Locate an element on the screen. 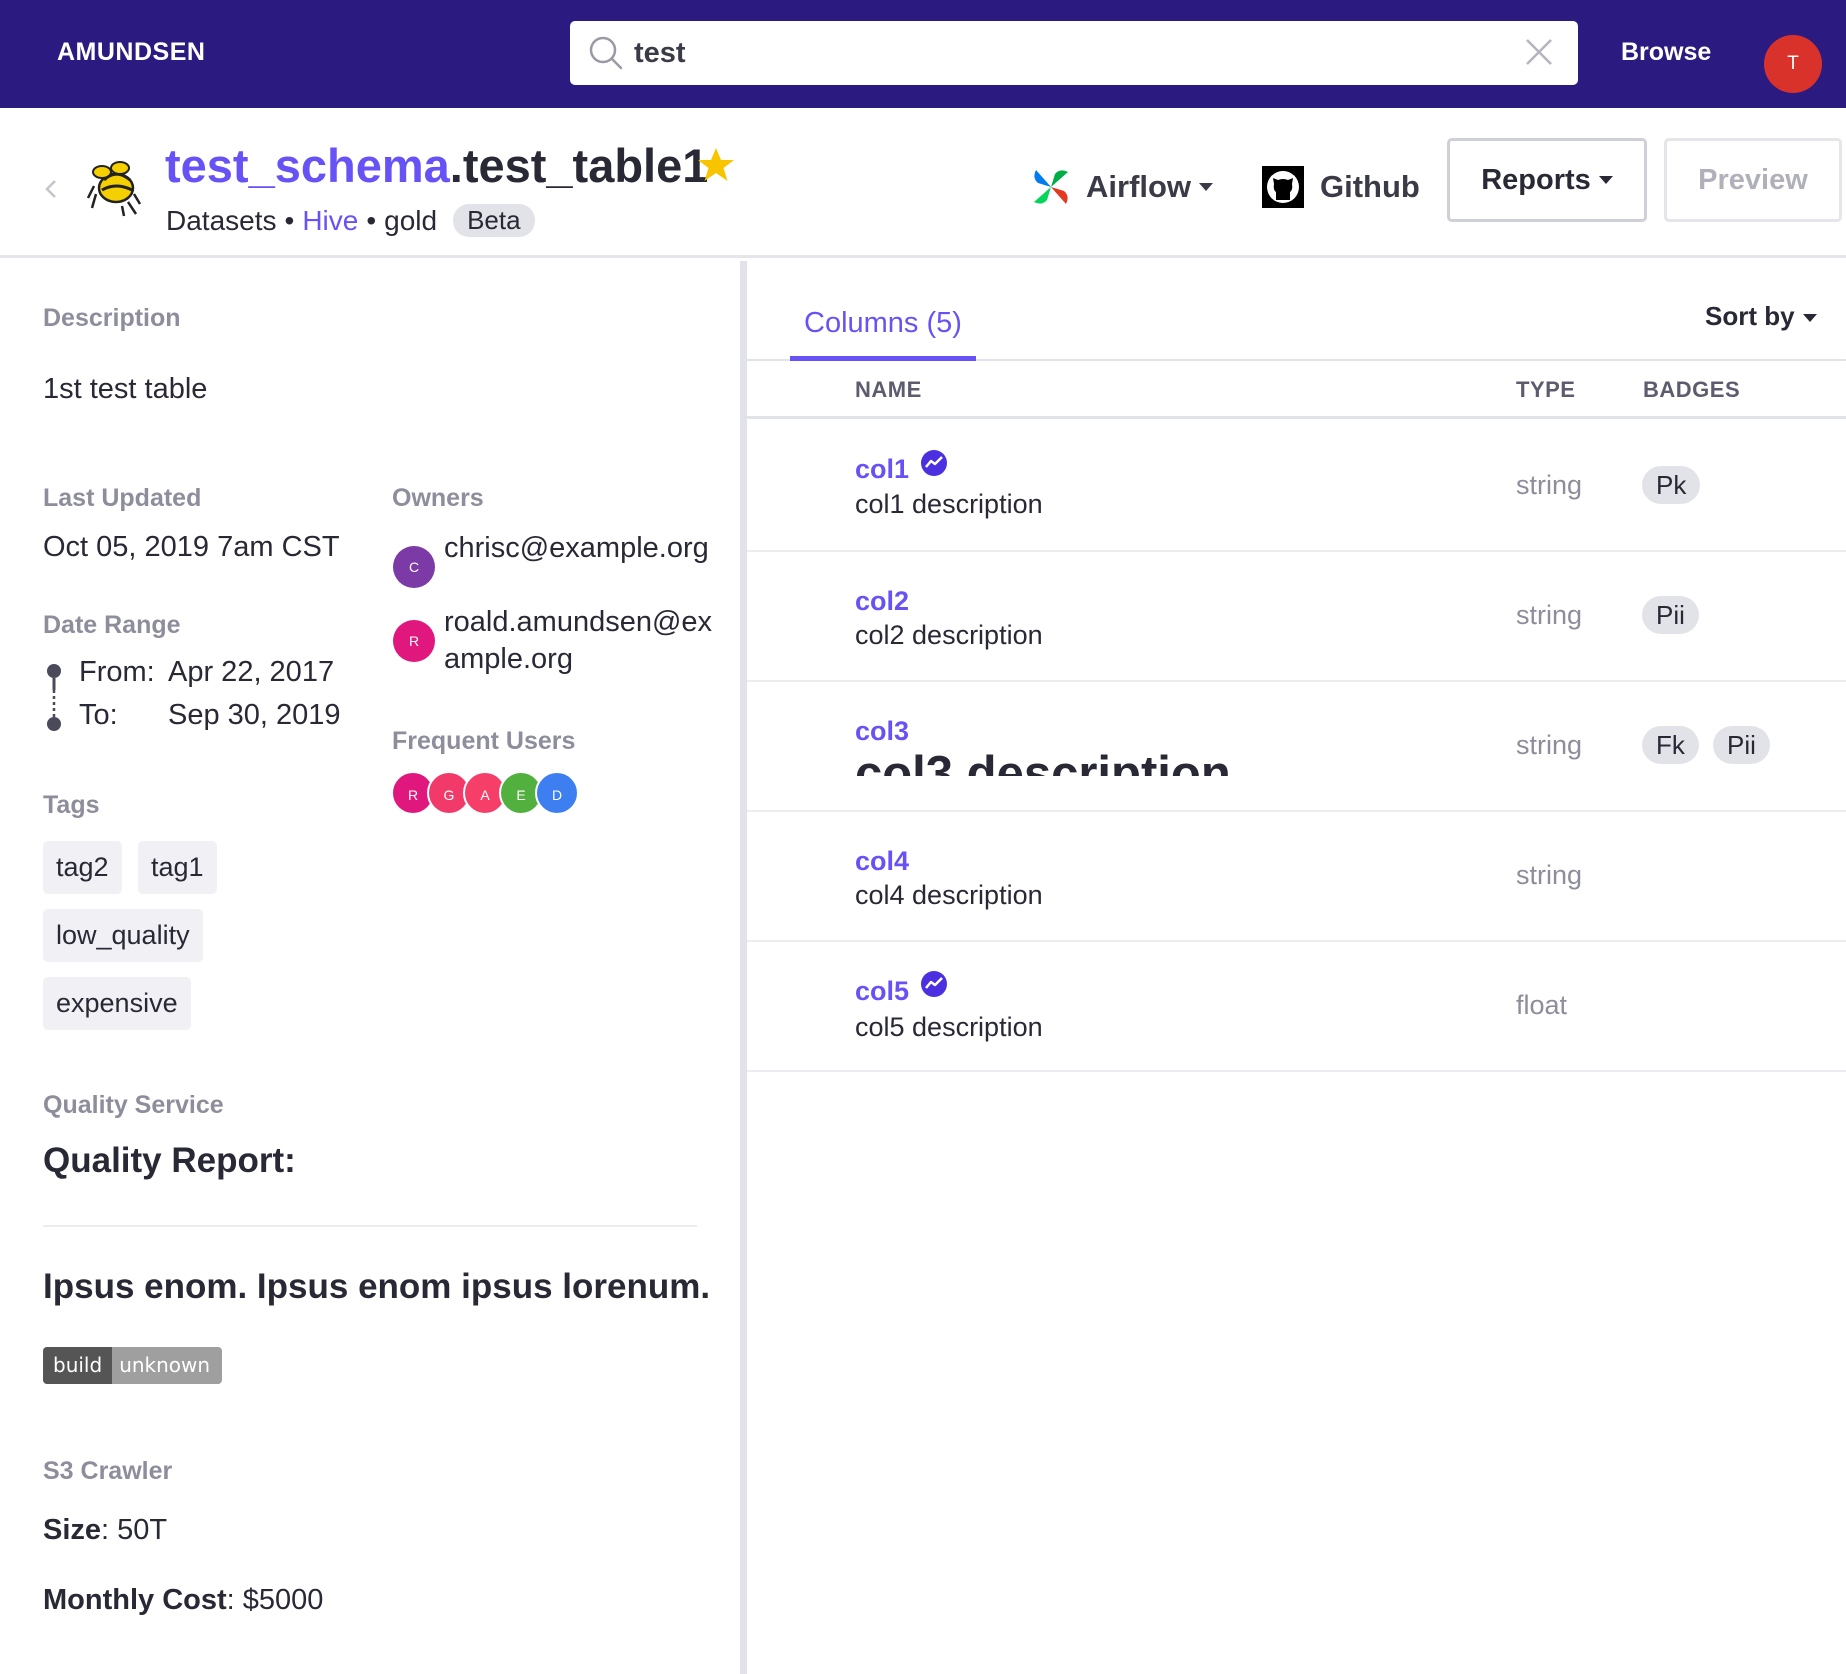 This screenshot has height=1674, width=1846. sort-by-dropdown: Sort by is located at coordinates (1761, 316).